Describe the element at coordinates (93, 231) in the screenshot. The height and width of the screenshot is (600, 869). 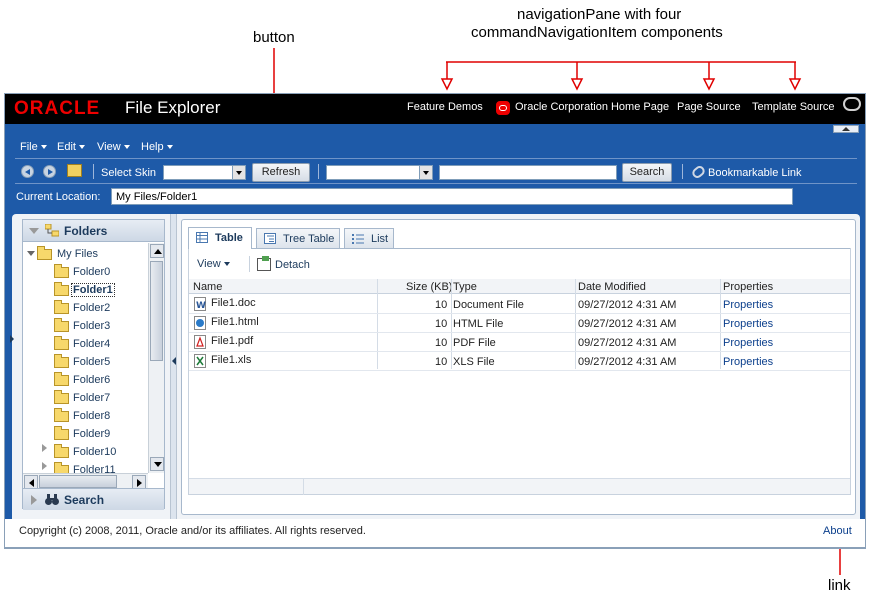
I see `folders-accordion-header: Folders` at that location.